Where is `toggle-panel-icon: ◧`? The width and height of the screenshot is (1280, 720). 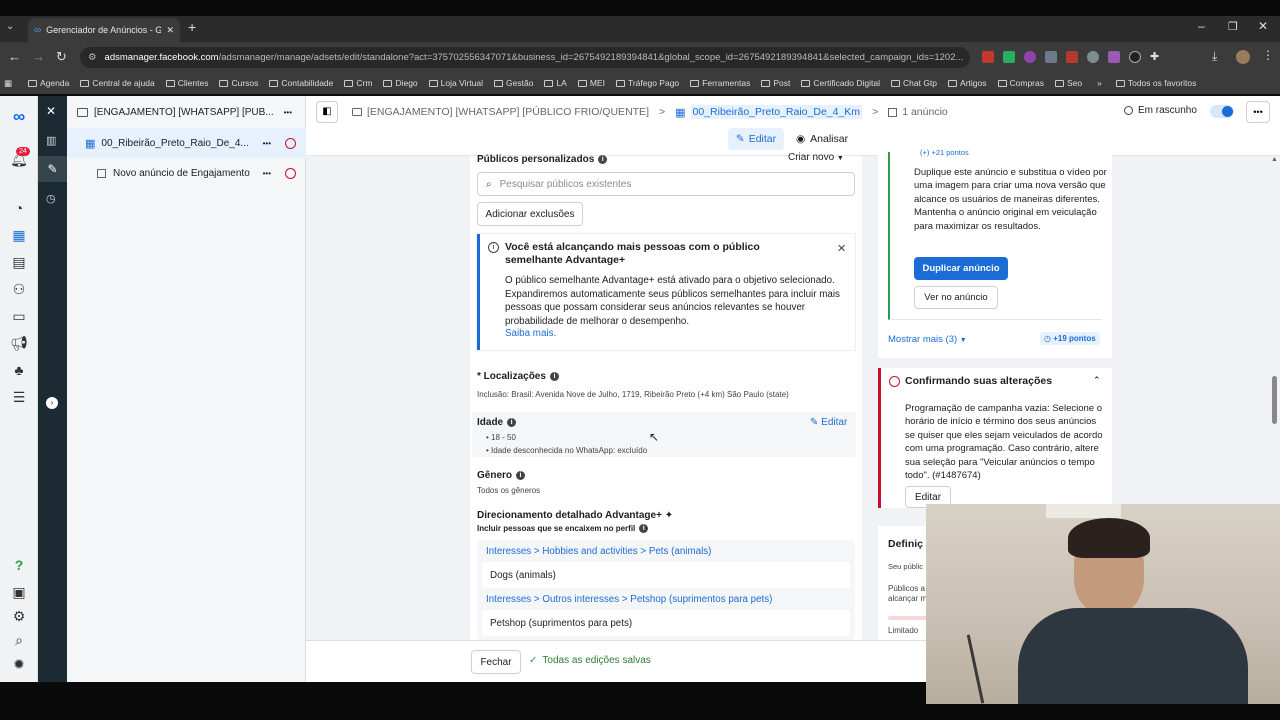
toggle-panel-icon: ◧ is located at coordinates (327, 112).